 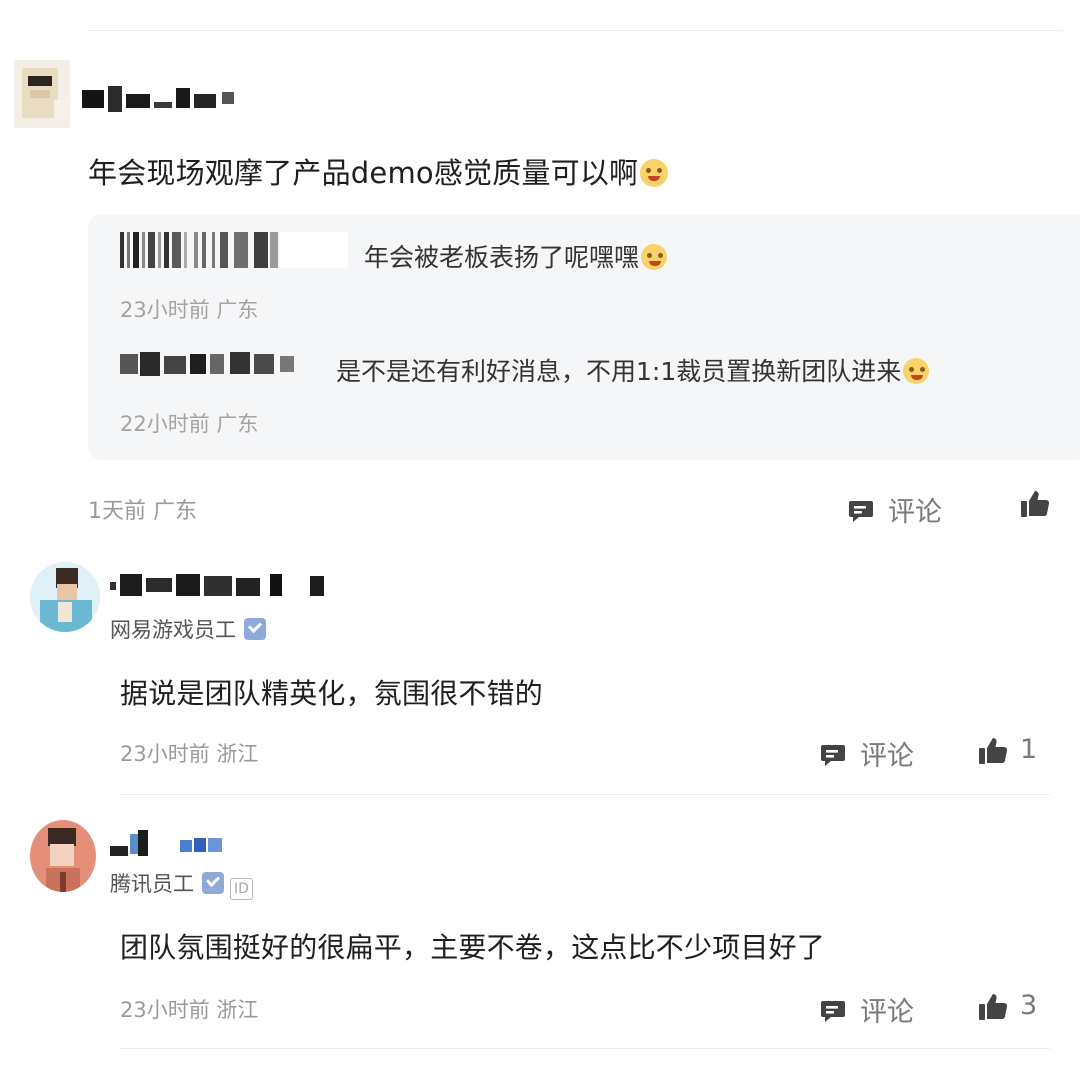 I want to click on reply-text-2: 是不是还有利好消息，不用1:1裁员置换新团队进来, so click(x=633, y=370).